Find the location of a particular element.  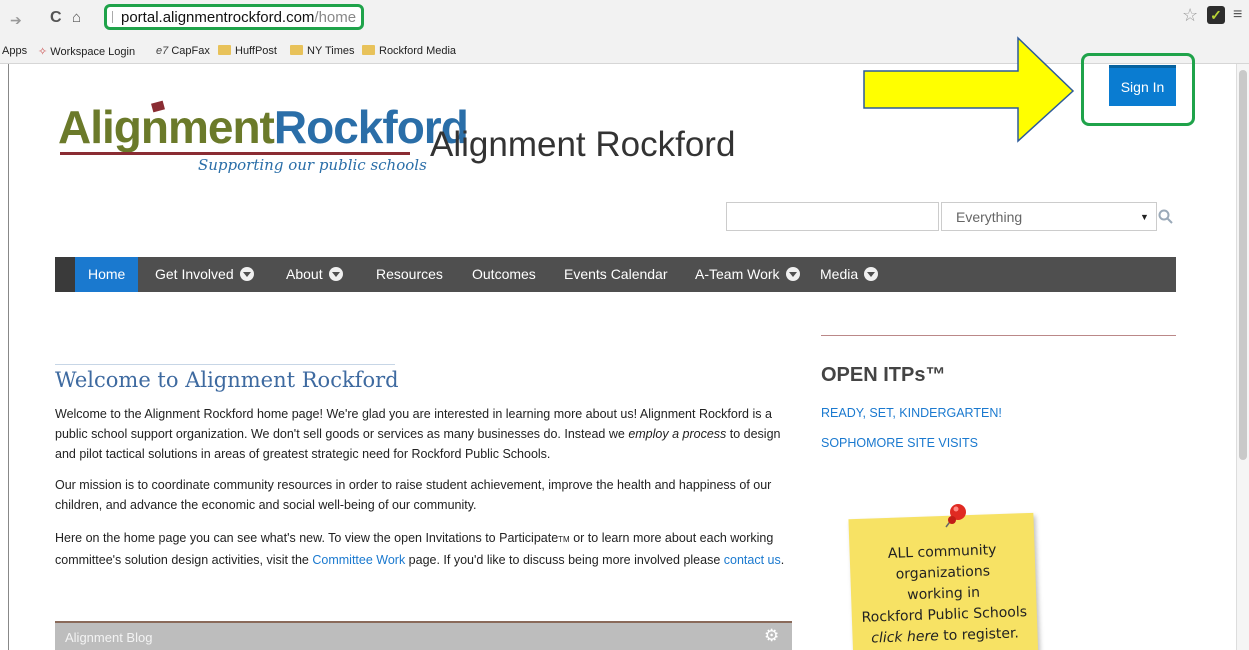

logo-underline is located at coordinates (235, 153).